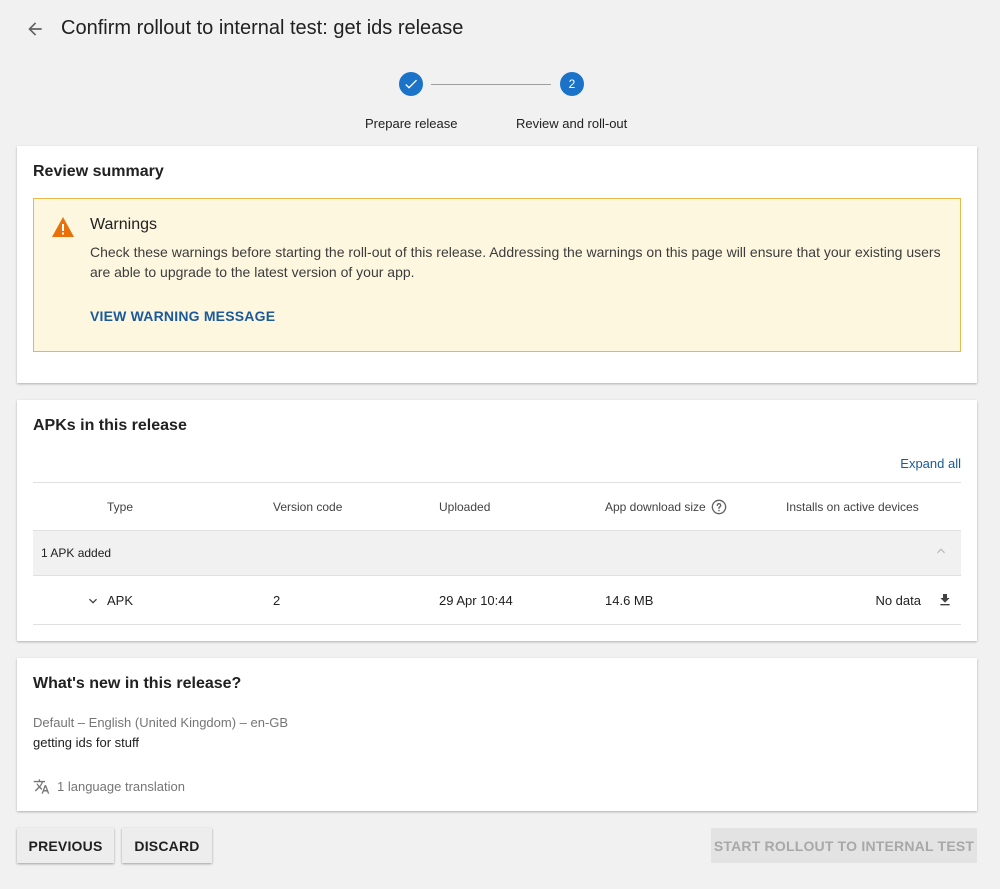 Image resolution: width=1000 pixels, height=889 pixels. What do you see at coordinates (167, 845) in the screenshot?
I see `discard-button: DISCARD` at bounding box center [167, 845].